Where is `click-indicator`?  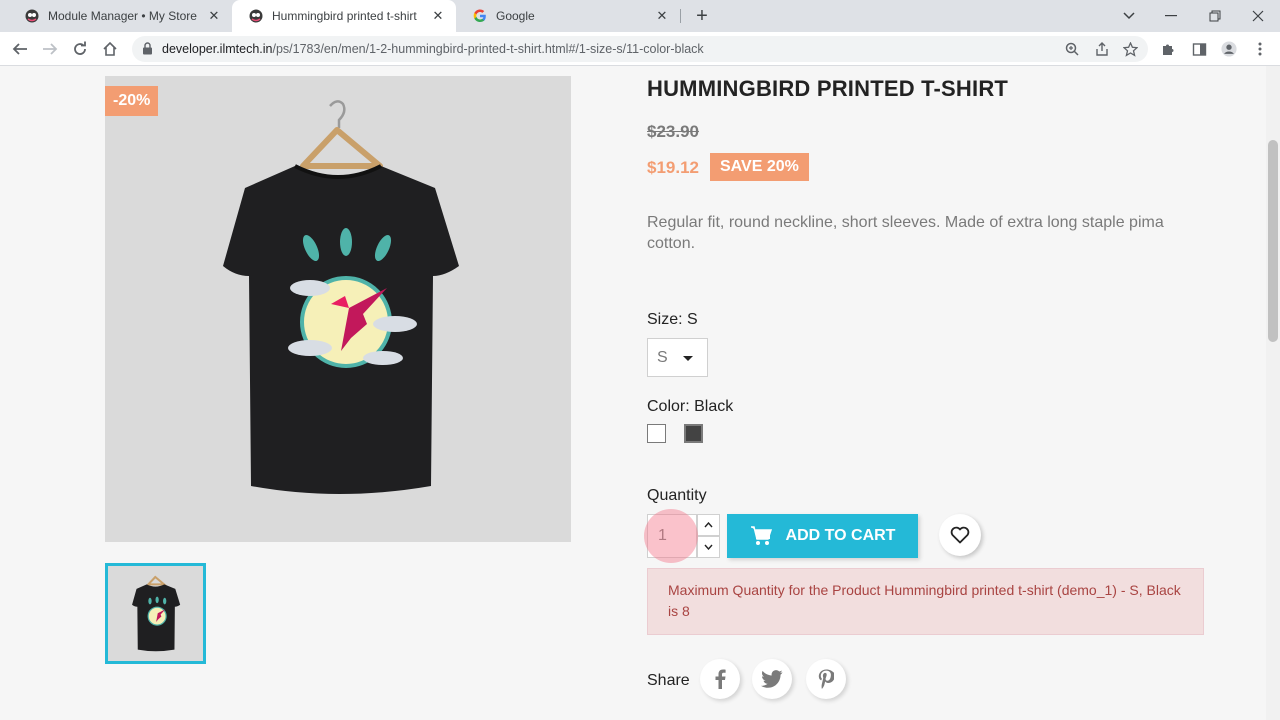 click-indicator is located at coordinates (671, 536).